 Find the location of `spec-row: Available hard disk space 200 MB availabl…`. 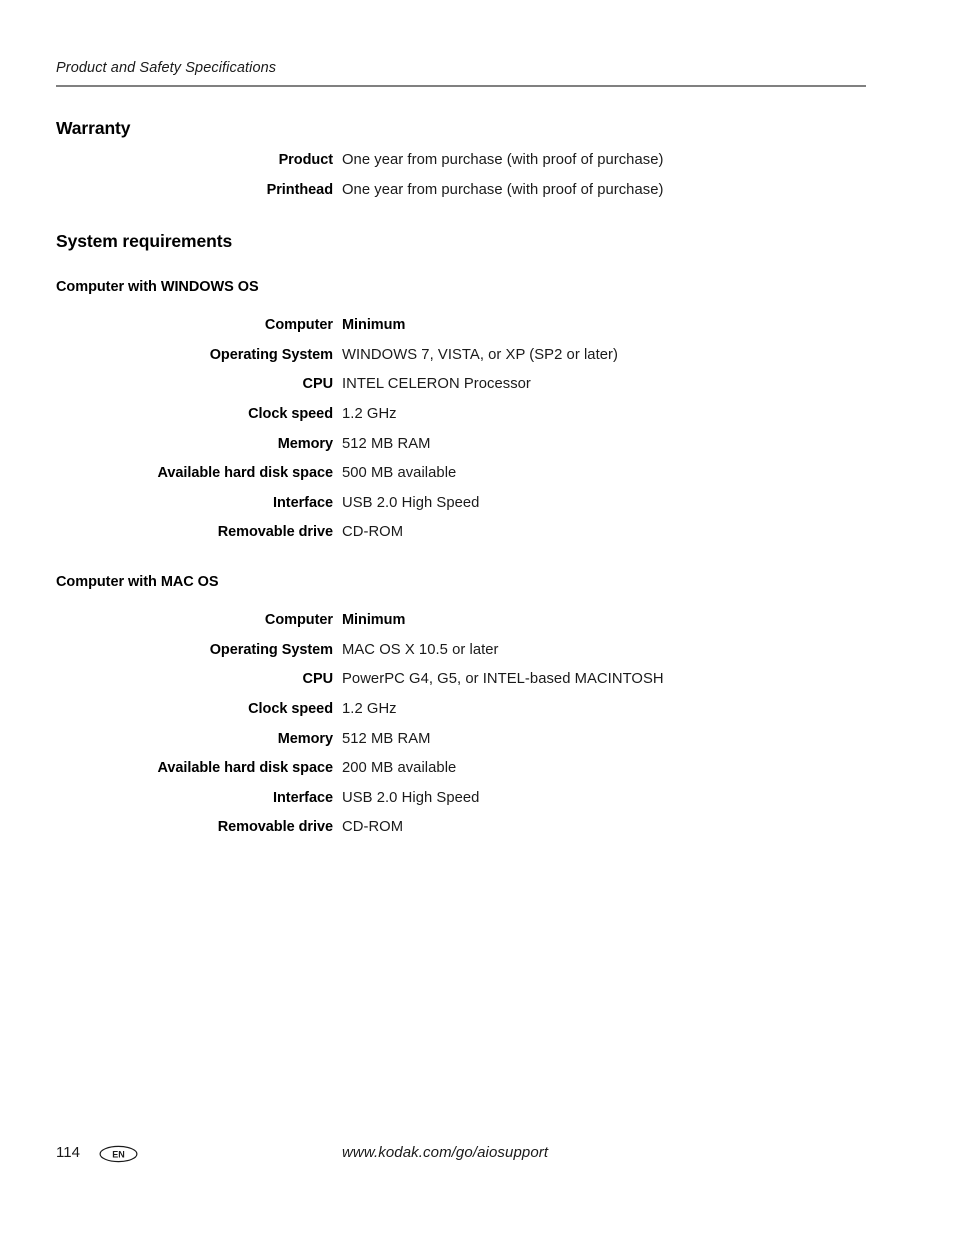

spec-row: Available hard disk space 200 MB availabl… is located at coordinates (477, 773).